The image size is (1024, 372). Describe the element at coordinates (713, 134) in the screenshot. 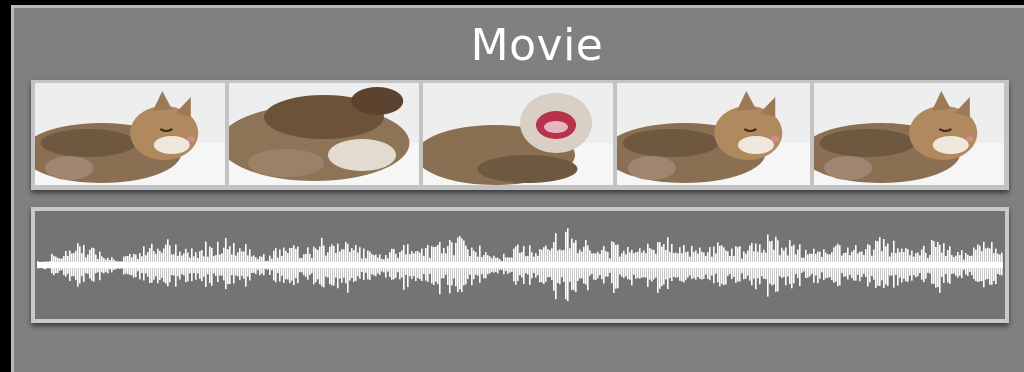

I see `thumbnail-cat-sleeping-paw-forward` at that location.